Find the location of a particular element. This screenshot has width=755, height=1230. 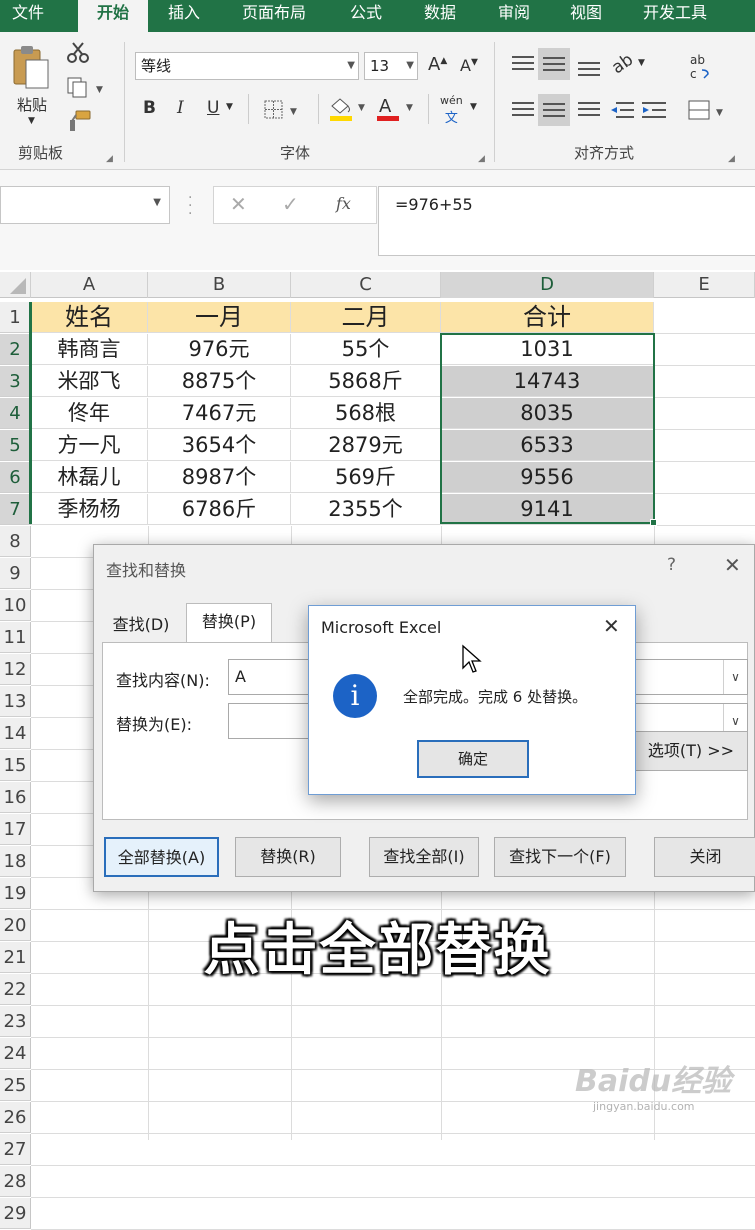

name-box: ▼ is located at coordinates (85, 205).